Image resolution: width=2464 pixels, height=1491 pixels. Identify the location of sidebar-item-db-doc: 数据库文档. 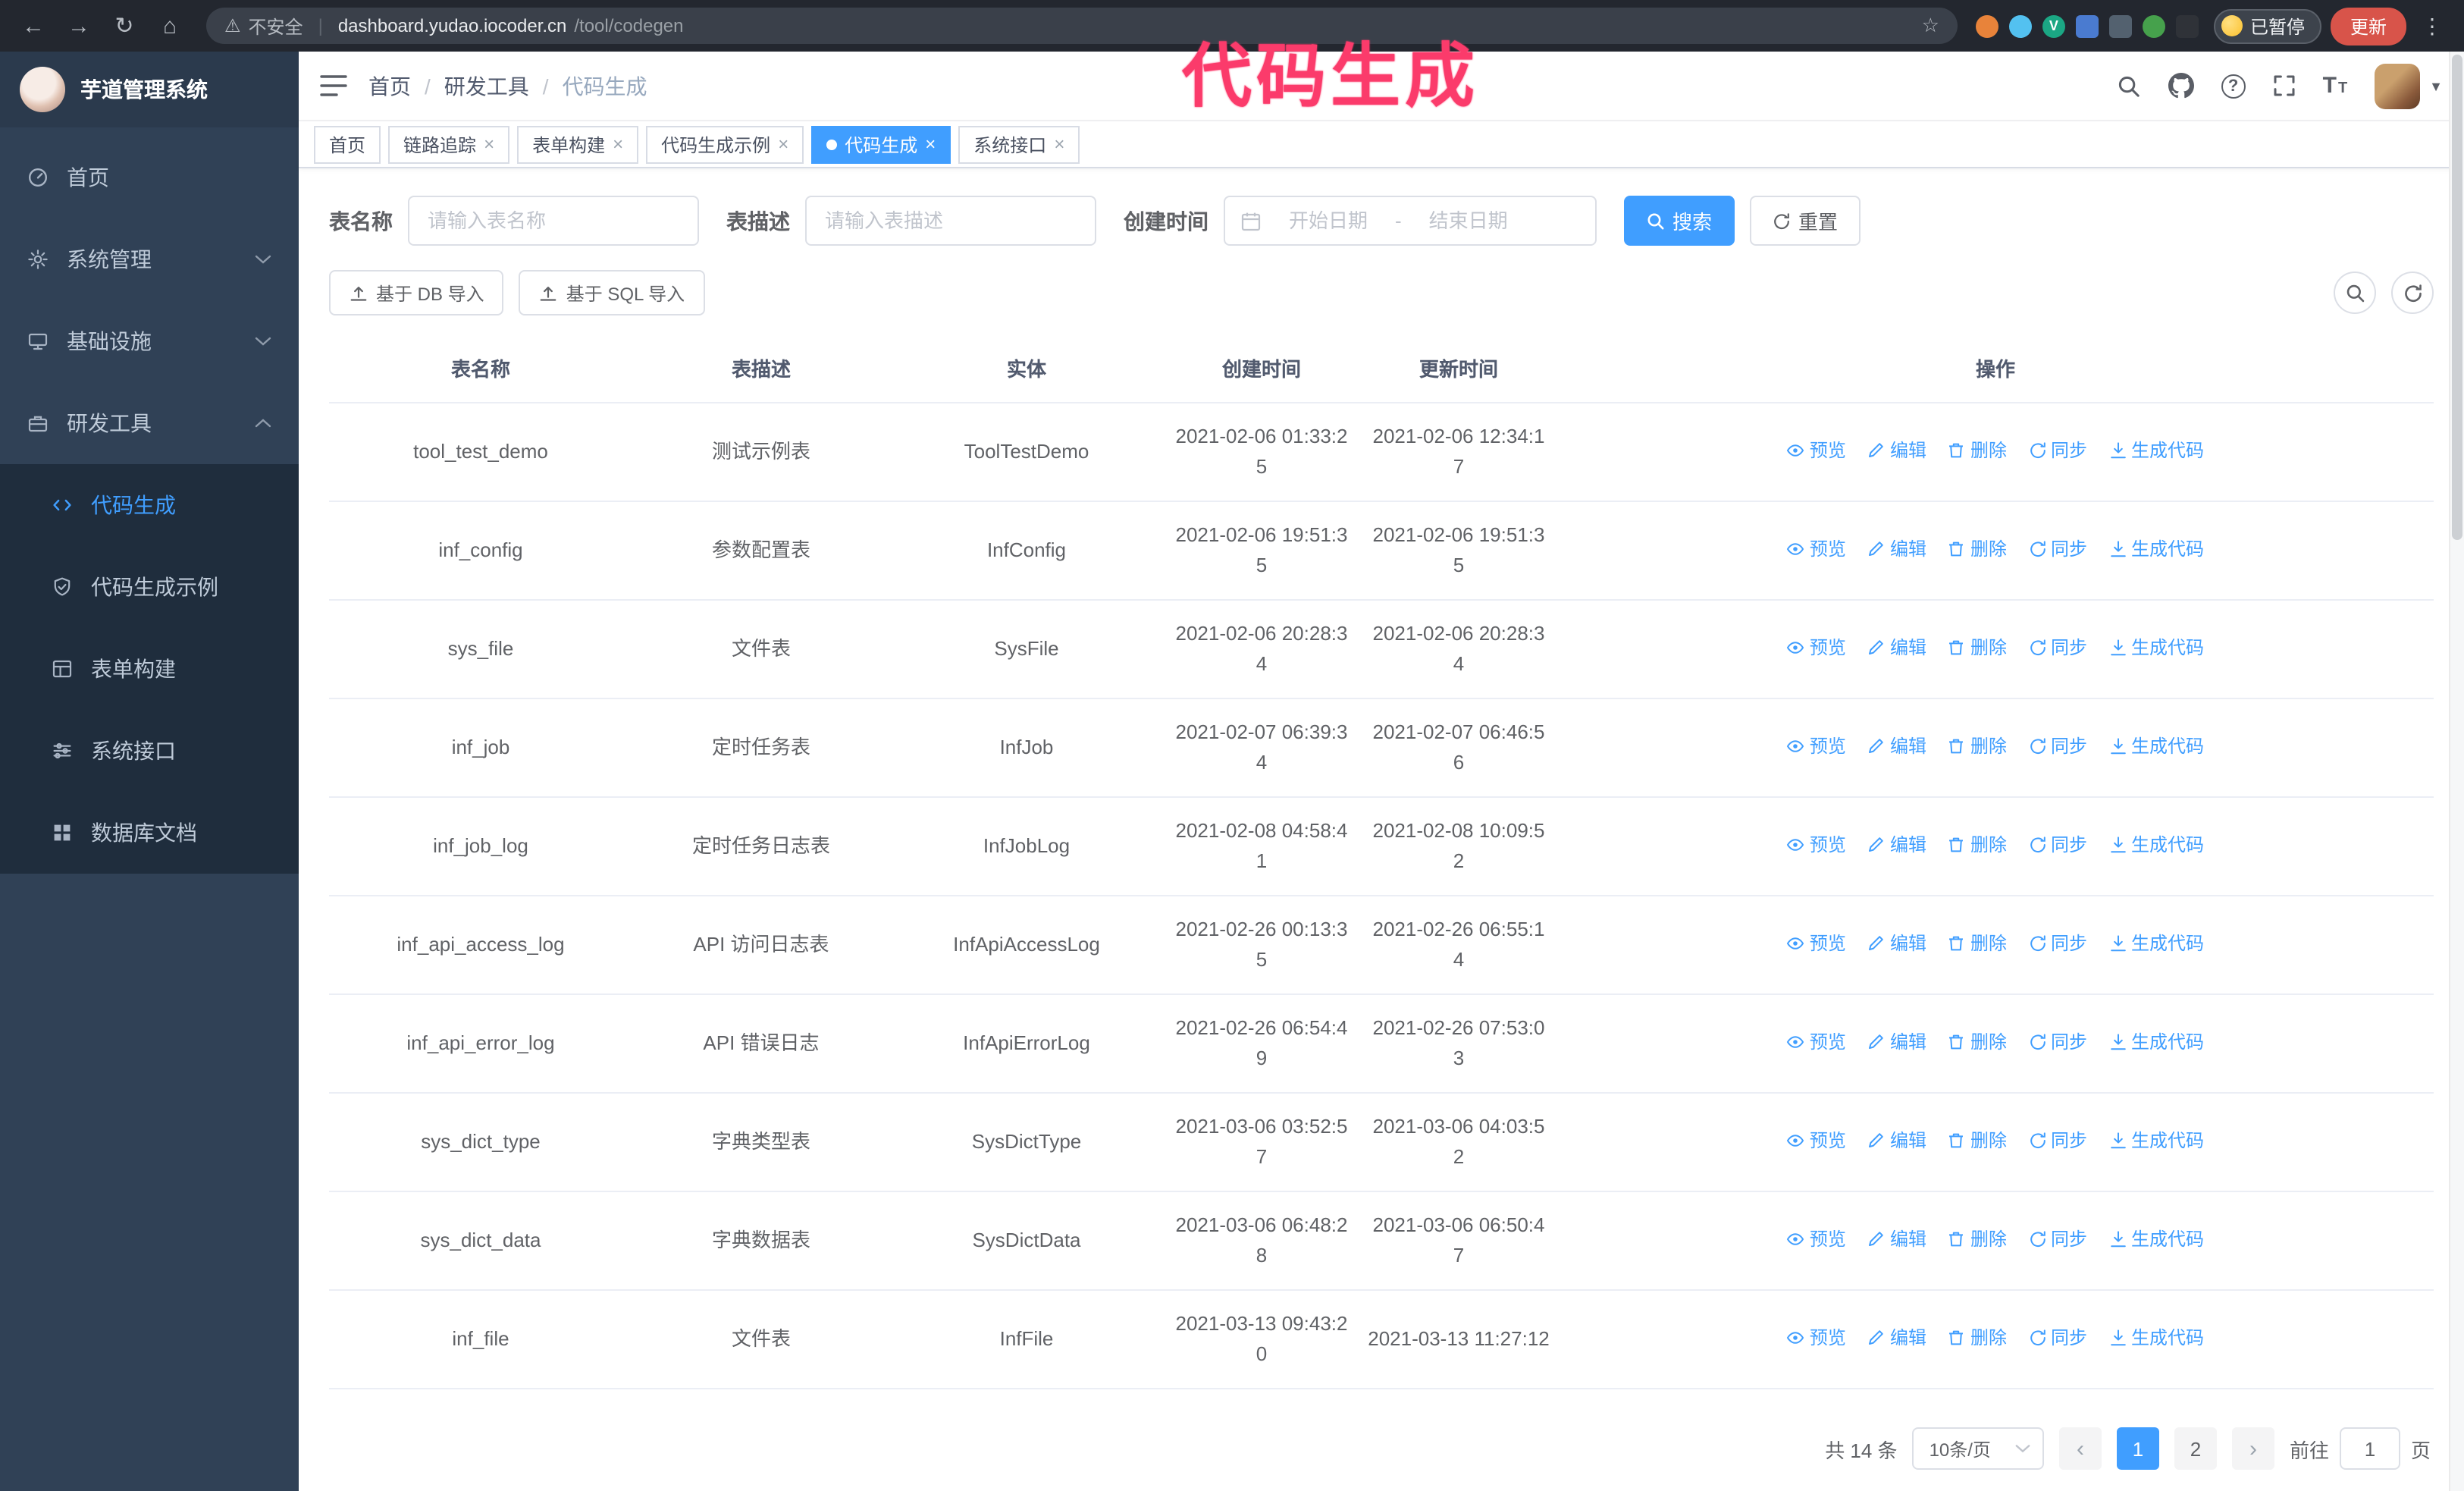
(150, 833).